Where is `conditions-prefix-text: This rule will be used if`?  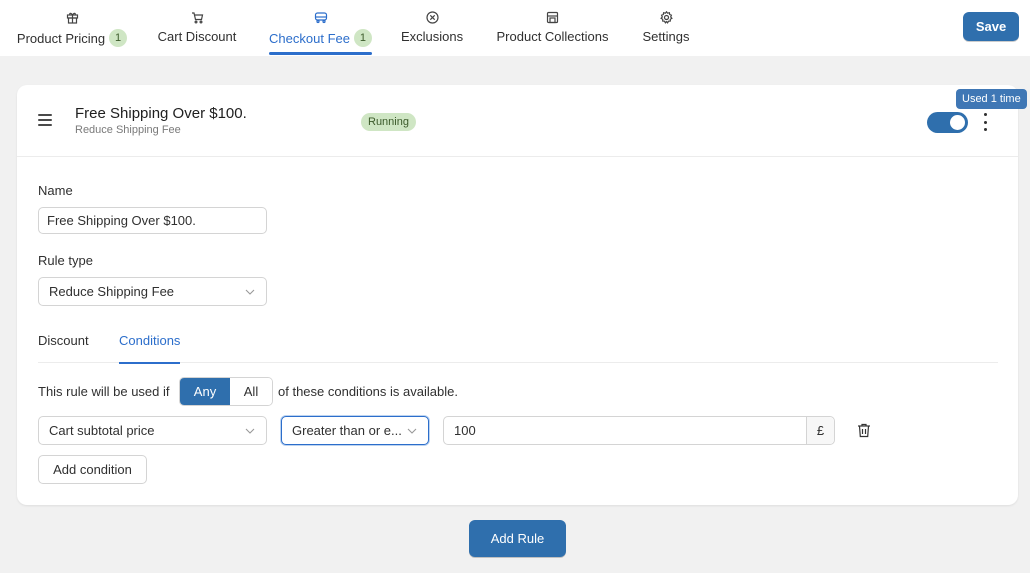 conditions-prefix-text: This rule will be used if is located at coordinates (104, 391).